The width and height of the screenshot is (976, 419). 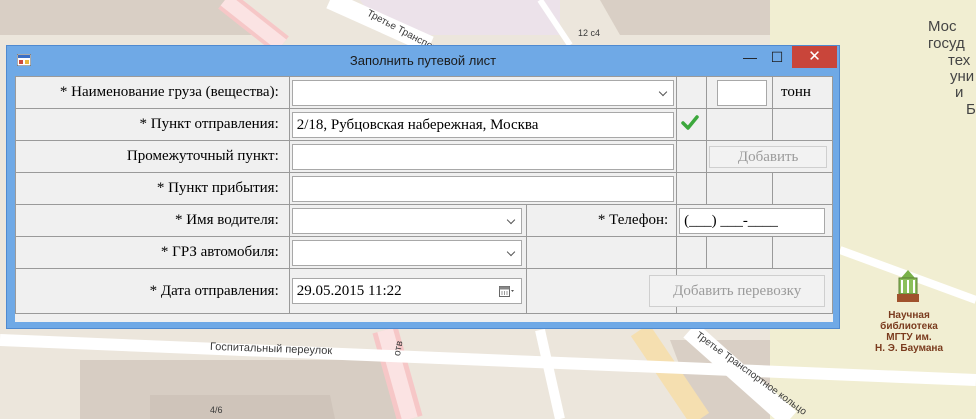 I want to click on library-icon, so click(x=908, y=286).